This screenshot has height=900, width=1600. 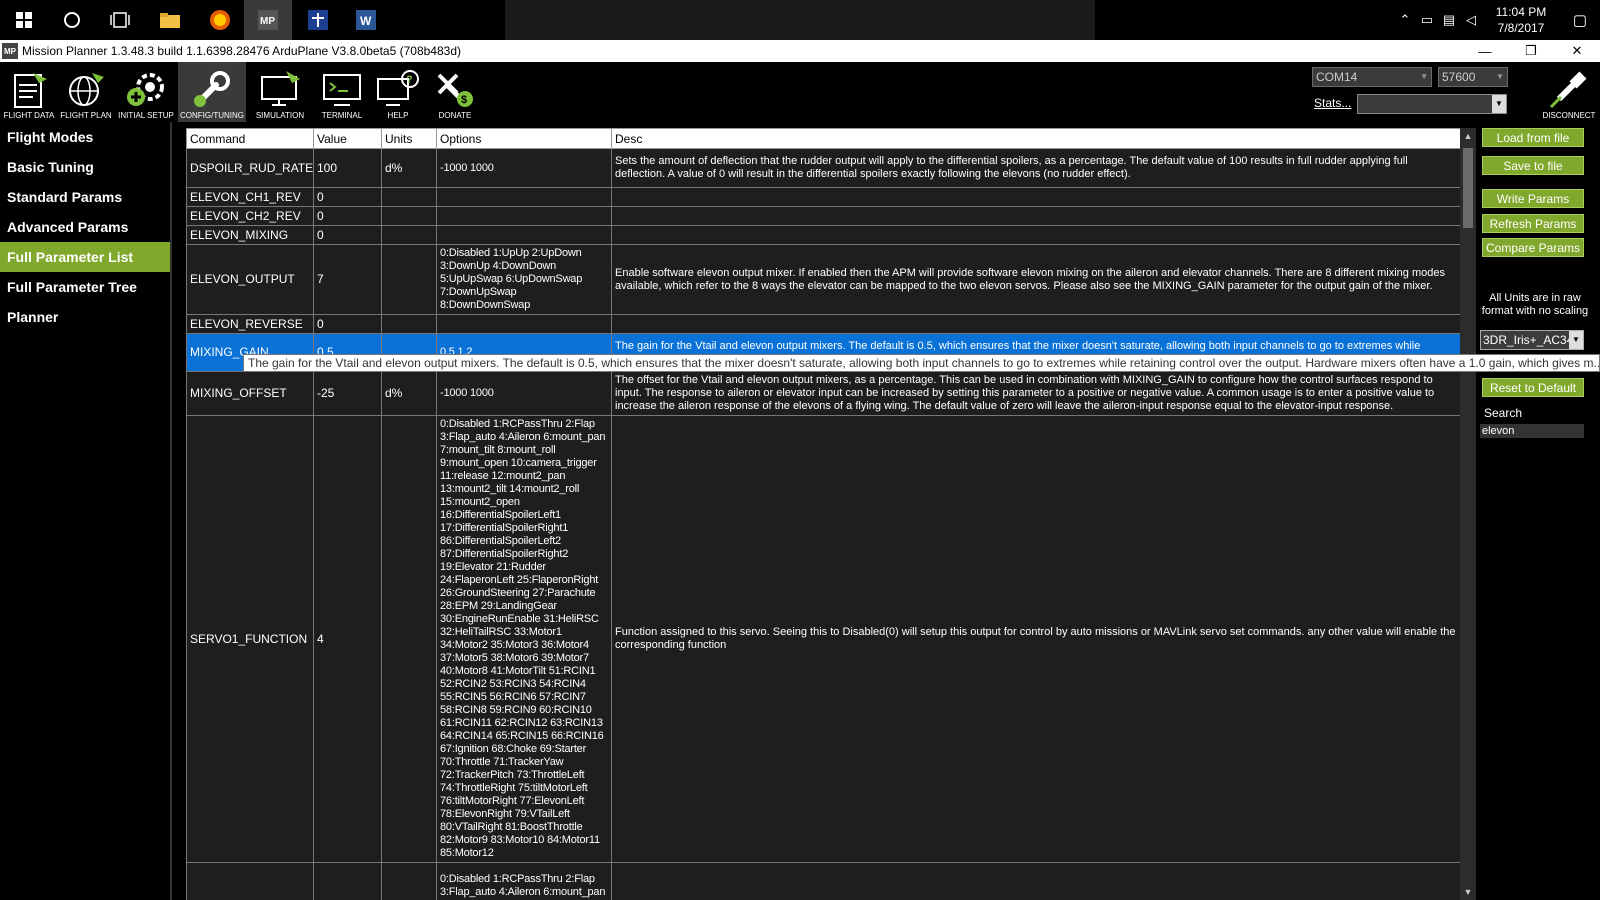 What do you see at coordinates (1577, 51) in the screenshot?
I see `close-icon: ✕` at bounding box center [1577, 51].